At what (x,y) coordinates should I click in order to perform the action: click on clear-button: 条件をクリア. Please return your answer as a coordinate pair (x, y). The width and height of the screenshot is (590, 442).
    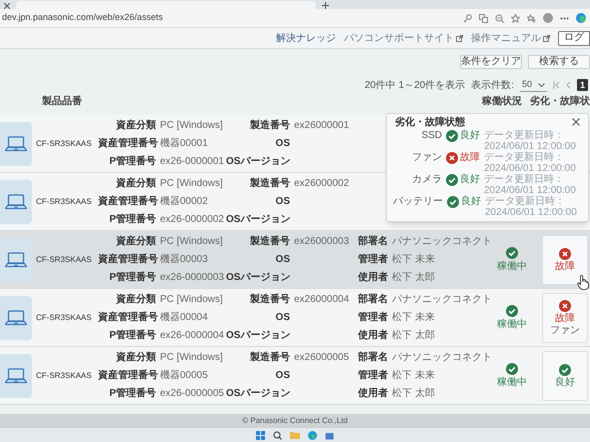
    Looking at the image, I should click on (491, 62).